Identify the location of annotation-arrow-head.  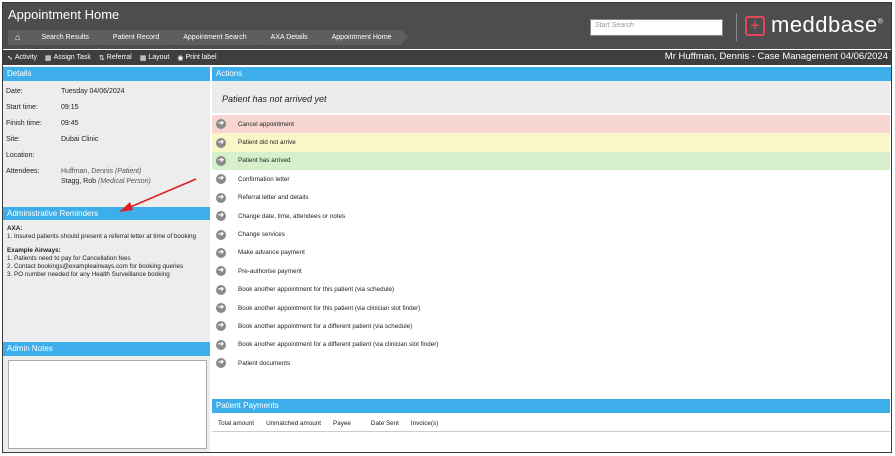
(126, 207).